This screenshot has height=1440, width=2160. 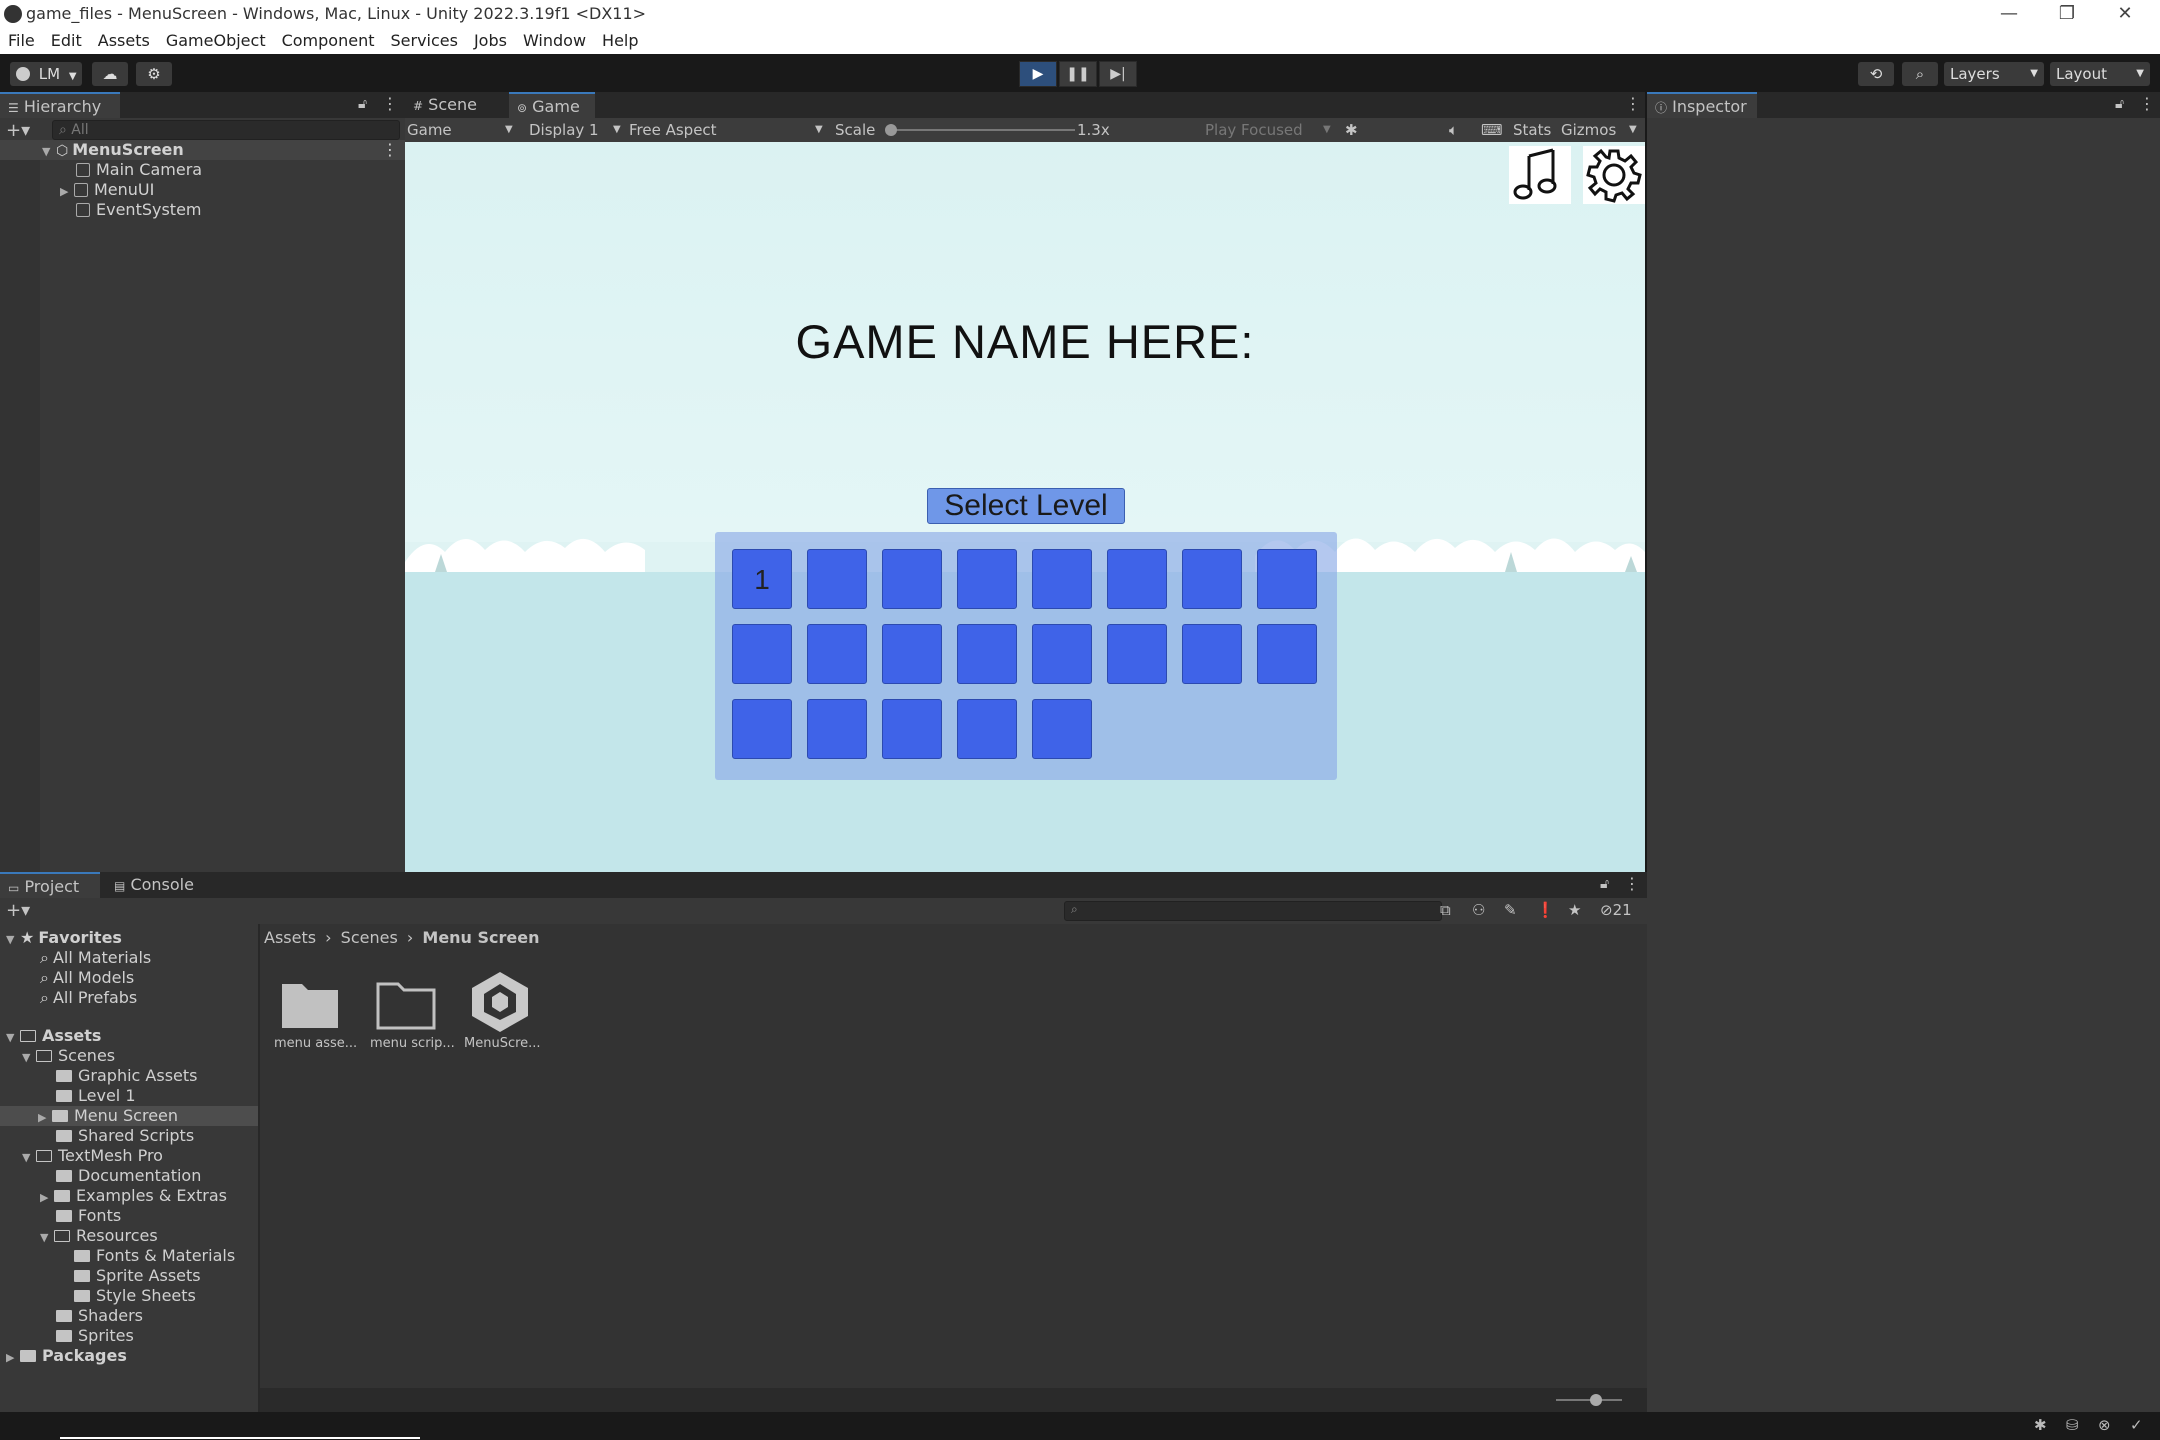 I want to click on assets-row: ▼ Assets, so click(x=53, y=1036).